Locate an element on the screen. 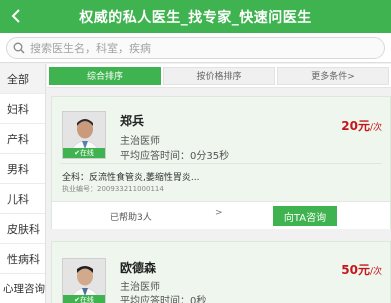 This screenshot has width=391, height=303. back-button is located at coordinates (17, 16).